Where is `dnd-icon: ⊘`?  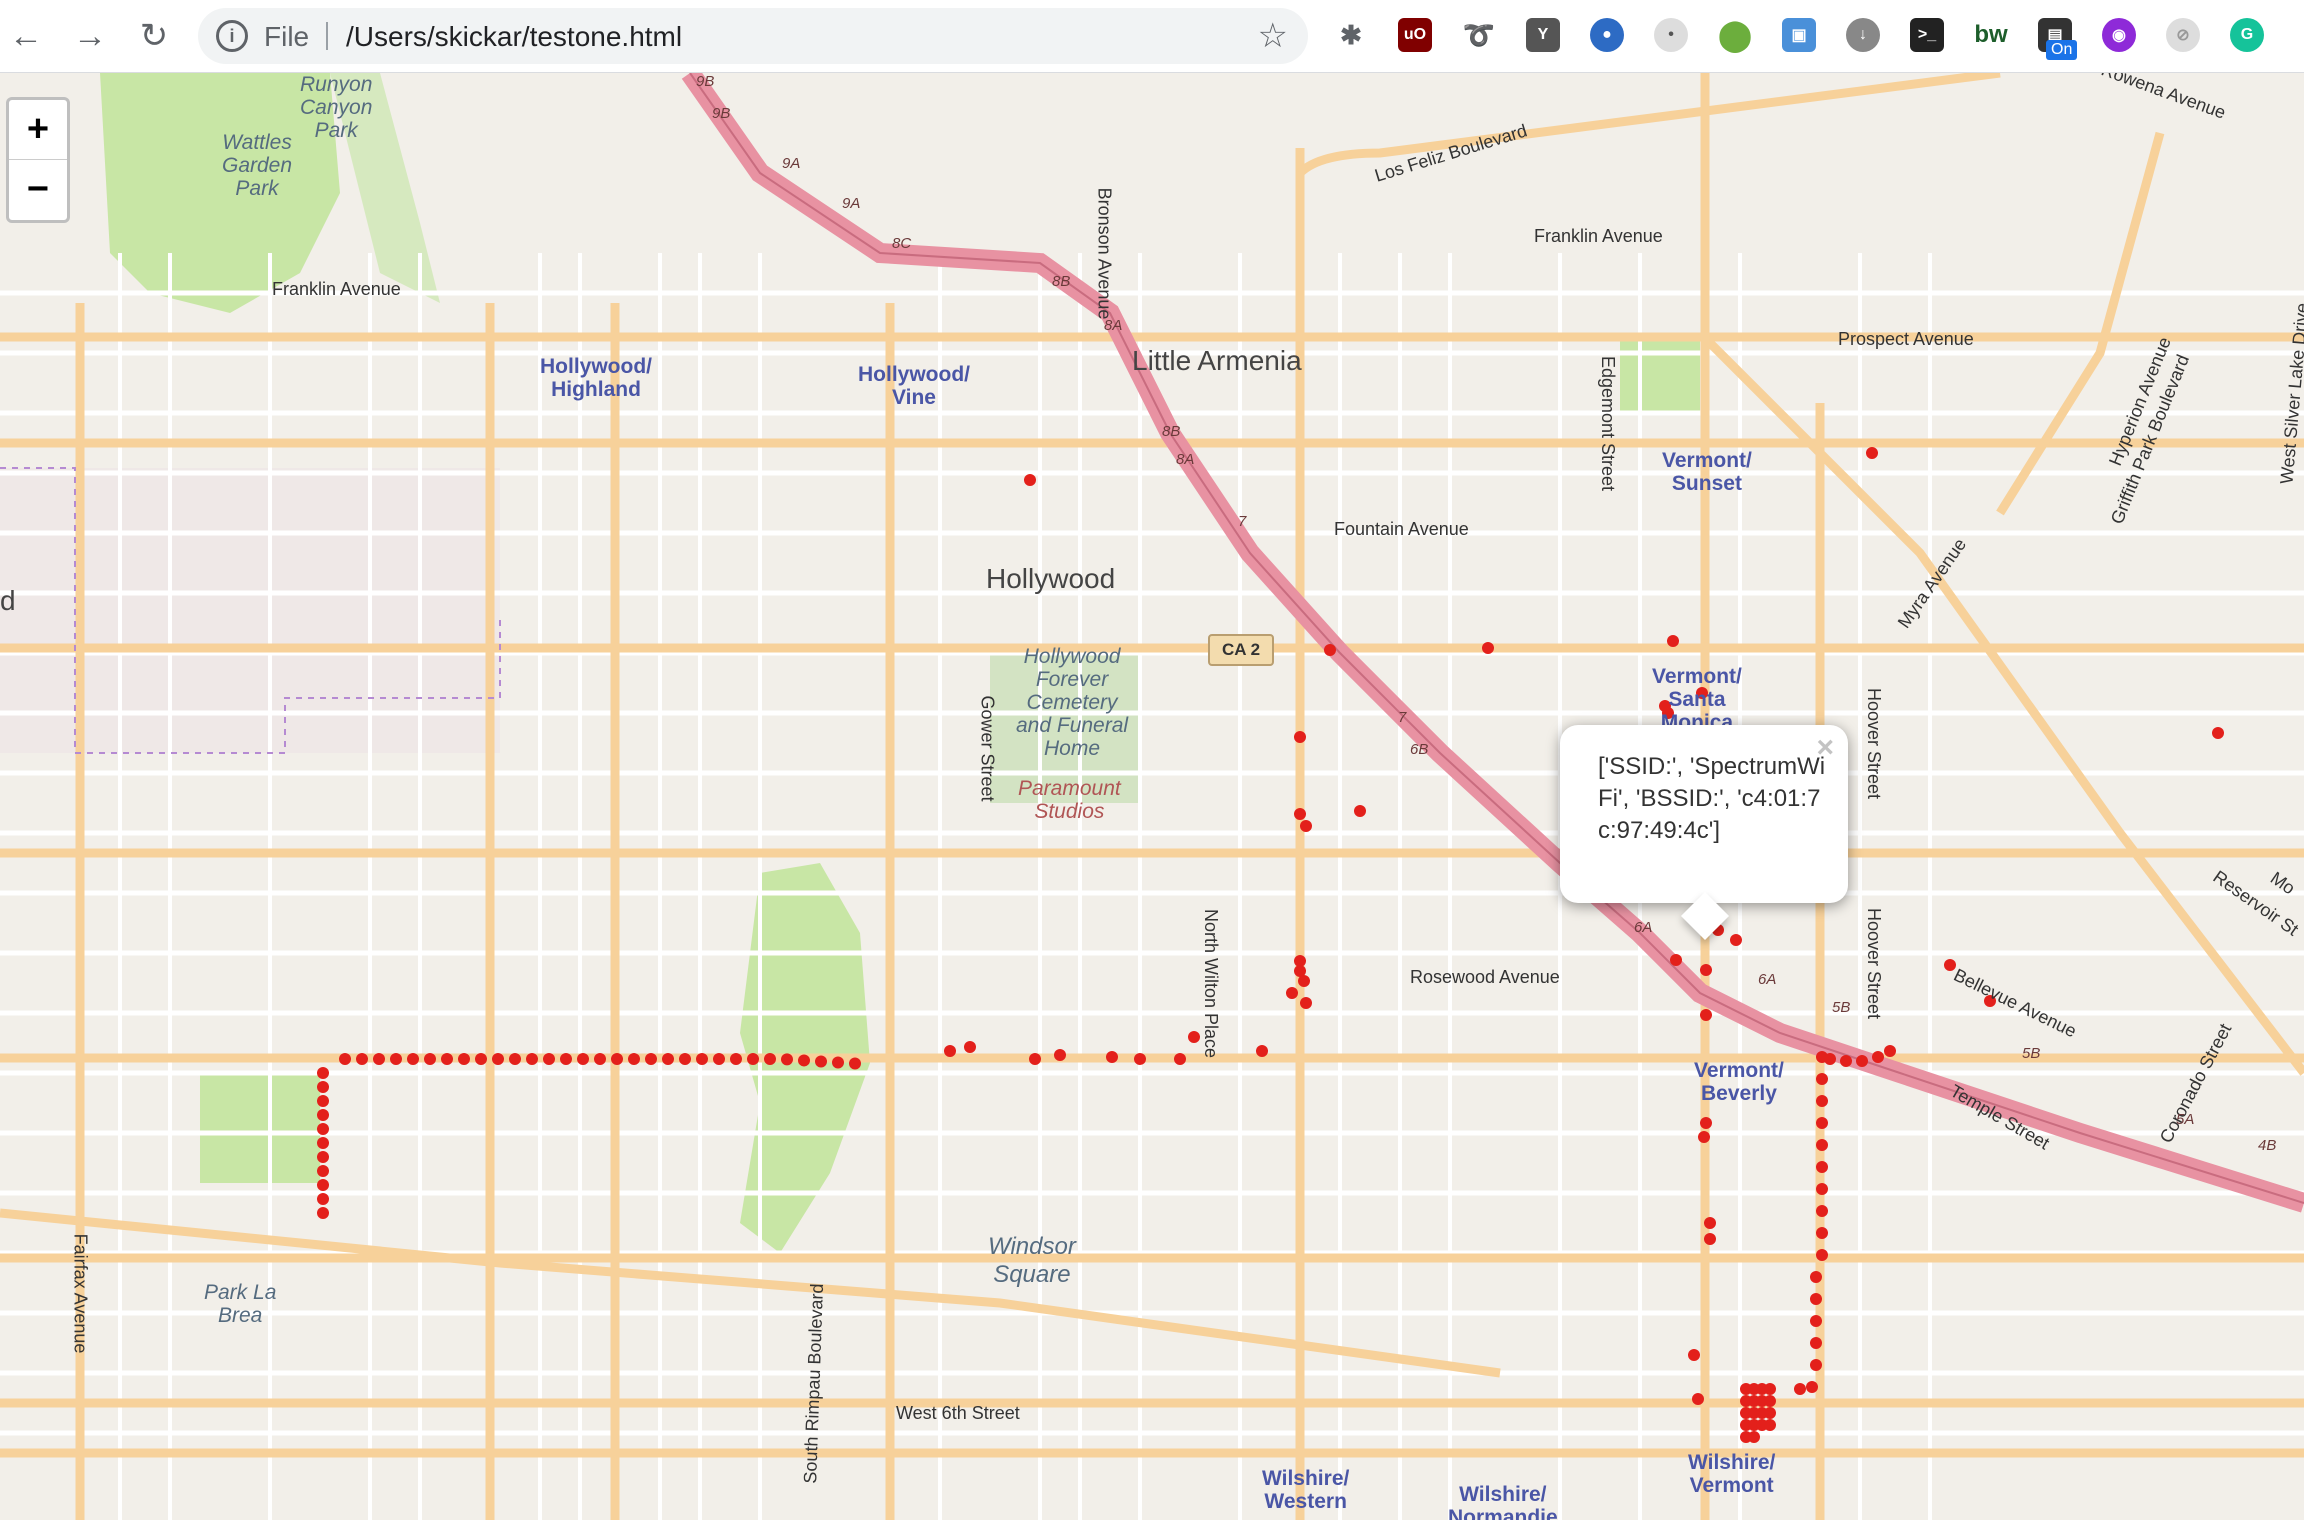 dnd-icon: ⊘ is located at coordinates (2183, 35).